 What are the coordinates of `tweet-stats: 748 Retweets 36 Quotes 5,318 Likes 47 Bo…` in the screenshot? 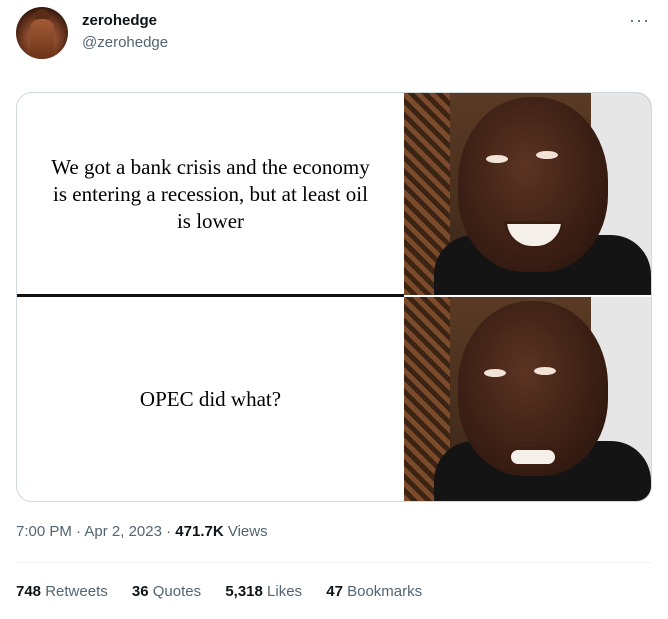 It's located at (229, 591).